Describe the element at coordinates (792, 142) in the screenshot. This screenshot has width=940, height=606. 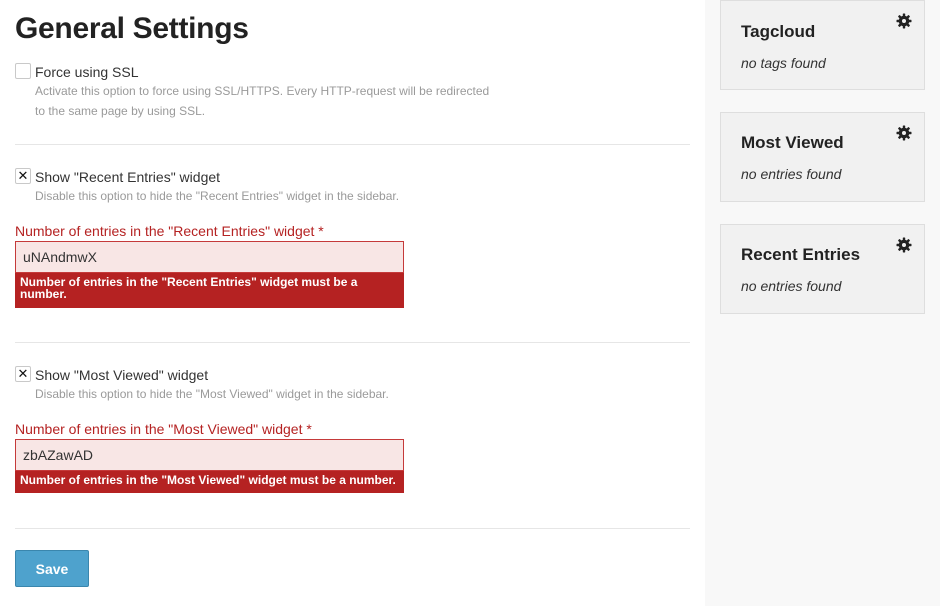
I see `widget-title: Most Viewed` at that location.